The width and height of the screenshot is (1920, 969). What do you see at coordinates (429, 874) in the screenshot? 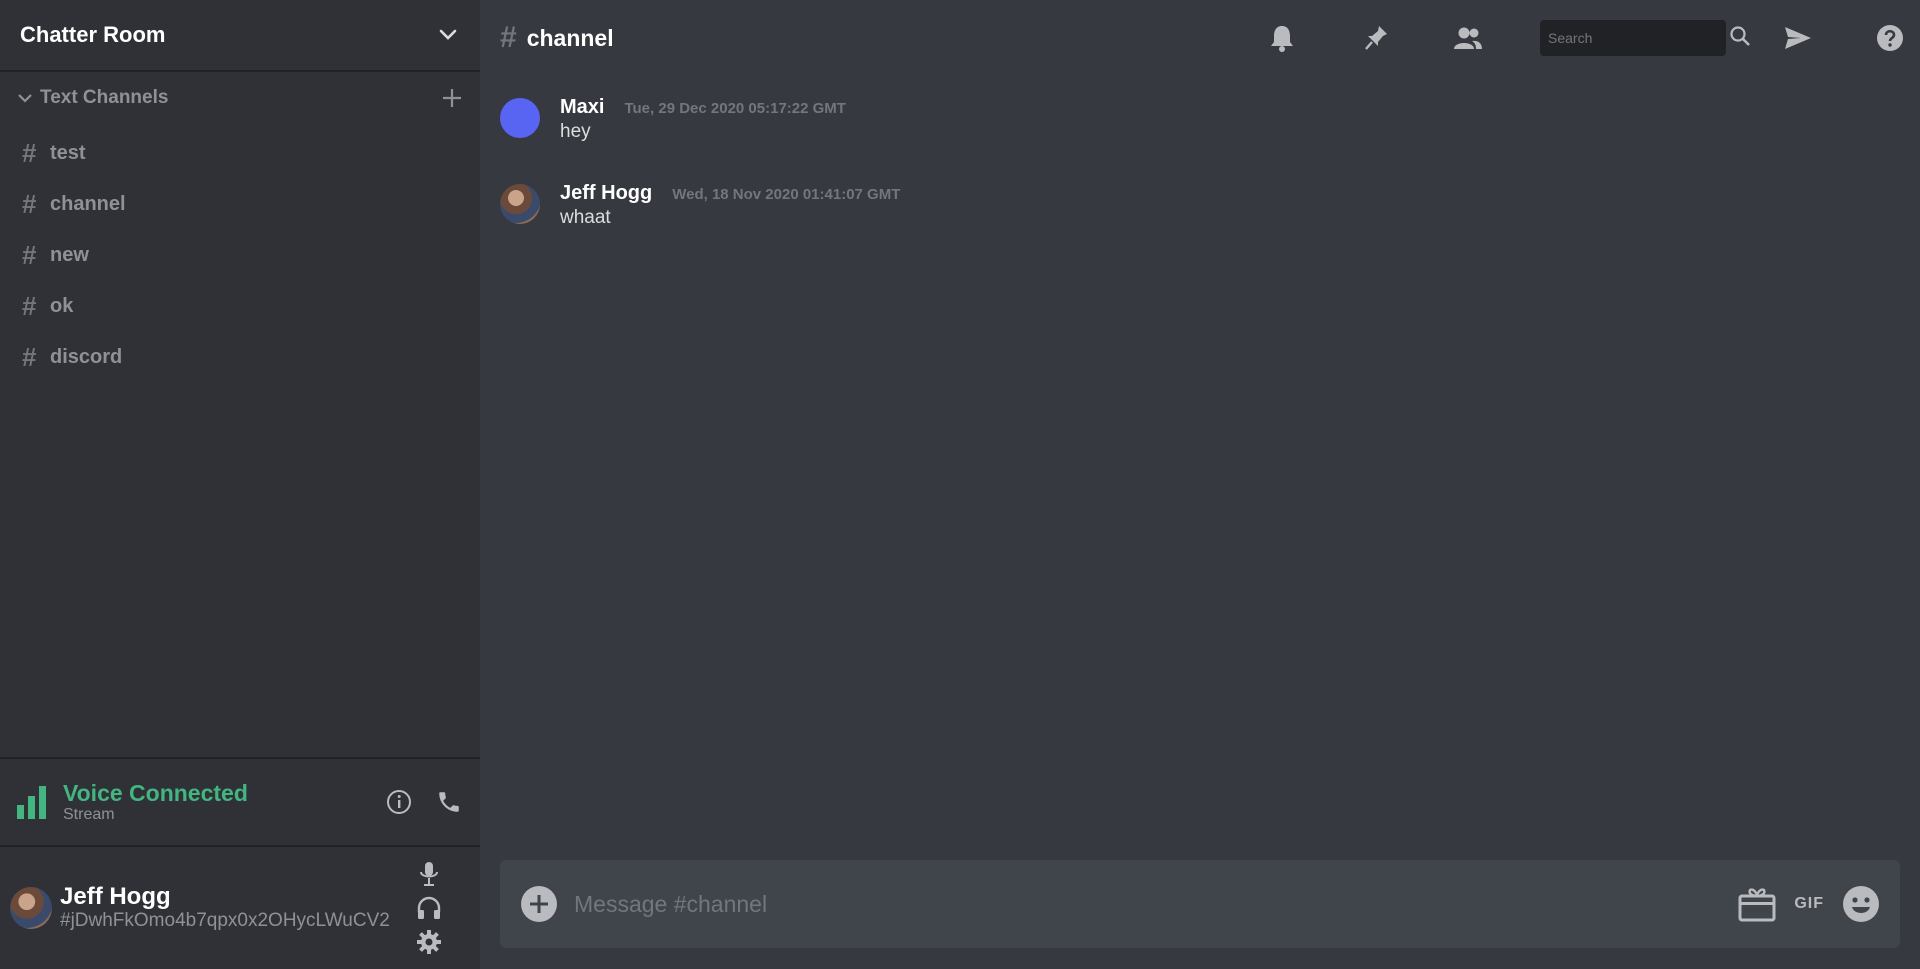
I see `microphone-icon` at bounding box center [429, 874].